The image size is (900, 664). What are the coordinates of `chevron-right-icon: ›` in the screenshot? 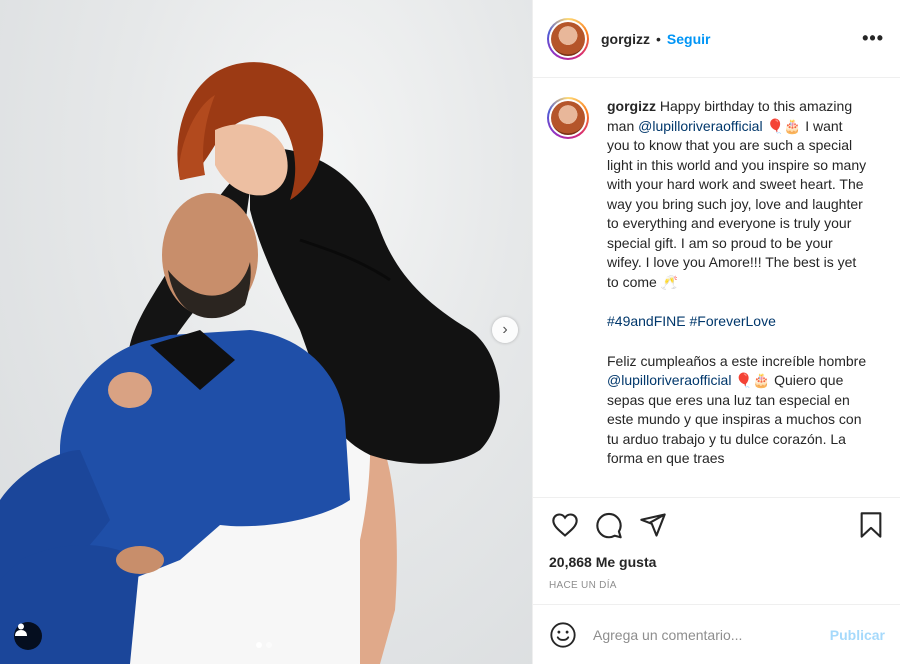 It's located at (505, 329).